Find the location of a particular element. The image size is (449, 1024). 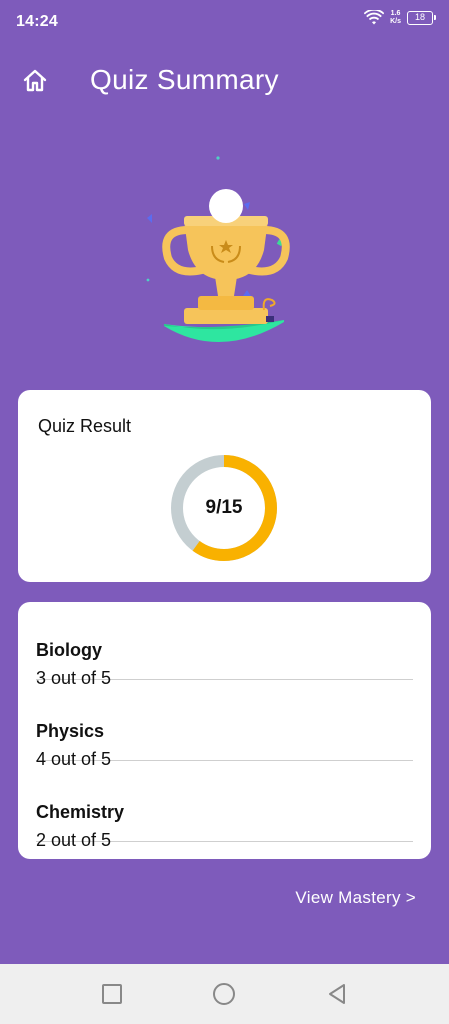

page-title: Quiz Summary is located at coordinates (184, 79).